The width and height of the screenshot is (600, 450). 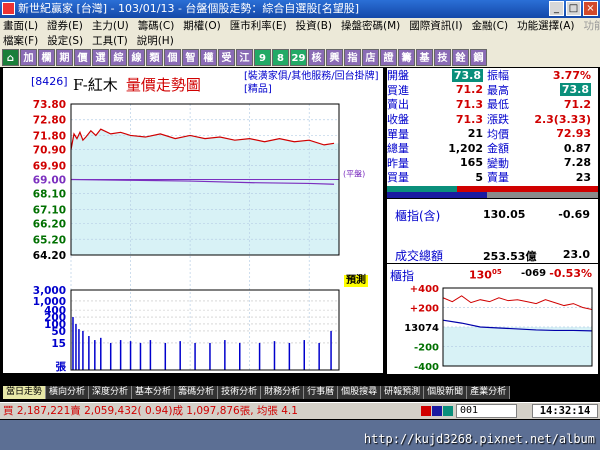 What do you see at coordinates (311, 76) in the screenshot?
I see `industry-link: [裝潢家俱/其他服務/回台掛牌]` at bounding box center [311, 76].